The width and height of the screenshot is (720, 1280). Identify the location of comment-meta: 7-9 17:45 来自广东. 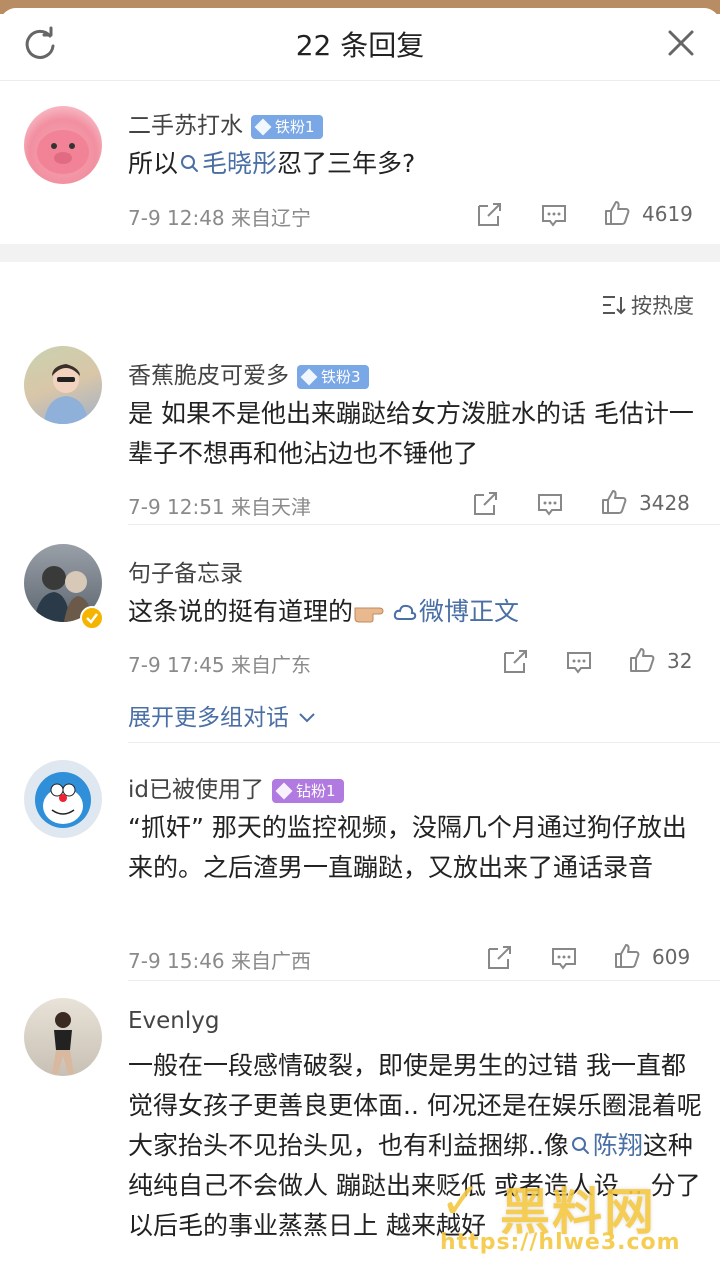
(220, 665).